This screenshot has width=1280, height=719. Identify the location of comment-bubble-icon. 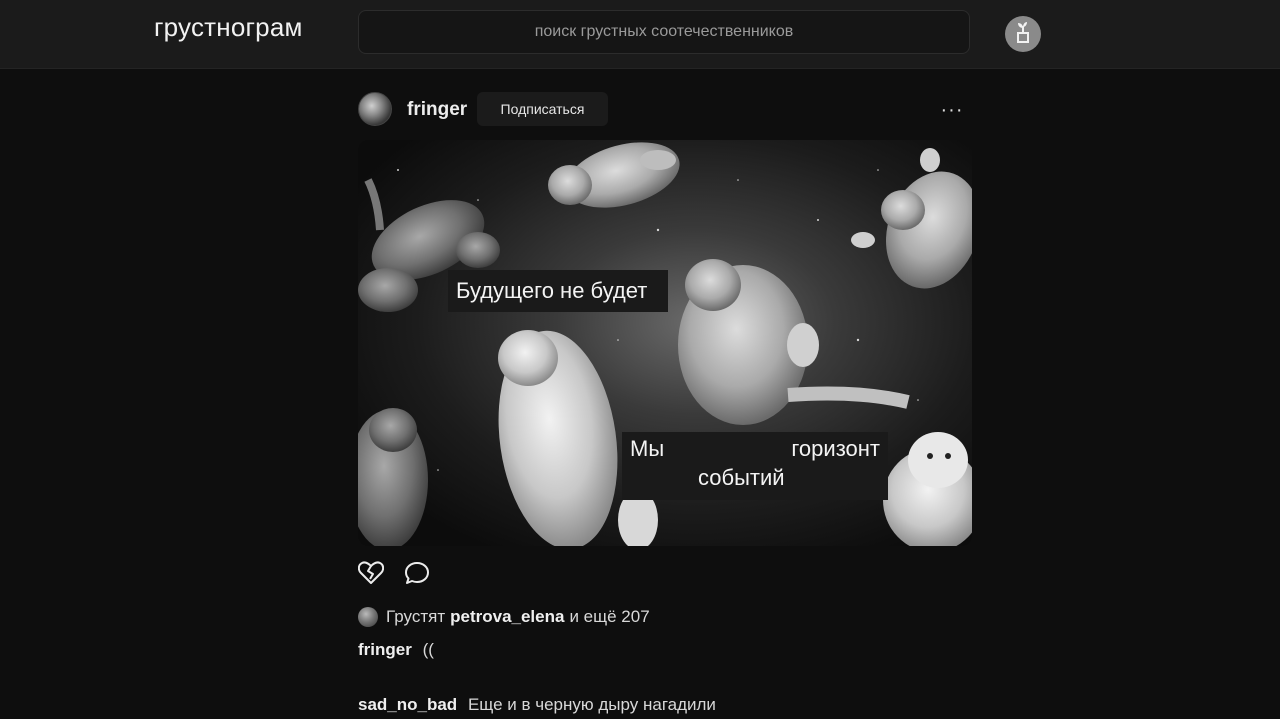
(417, 575).